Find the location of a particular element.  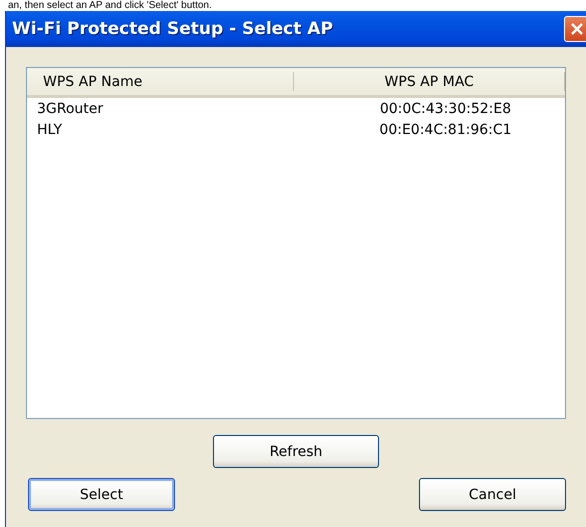

ap-row: 3GRouter 00:0C:43:30:52:E8 is located at coordinates (296, 108).